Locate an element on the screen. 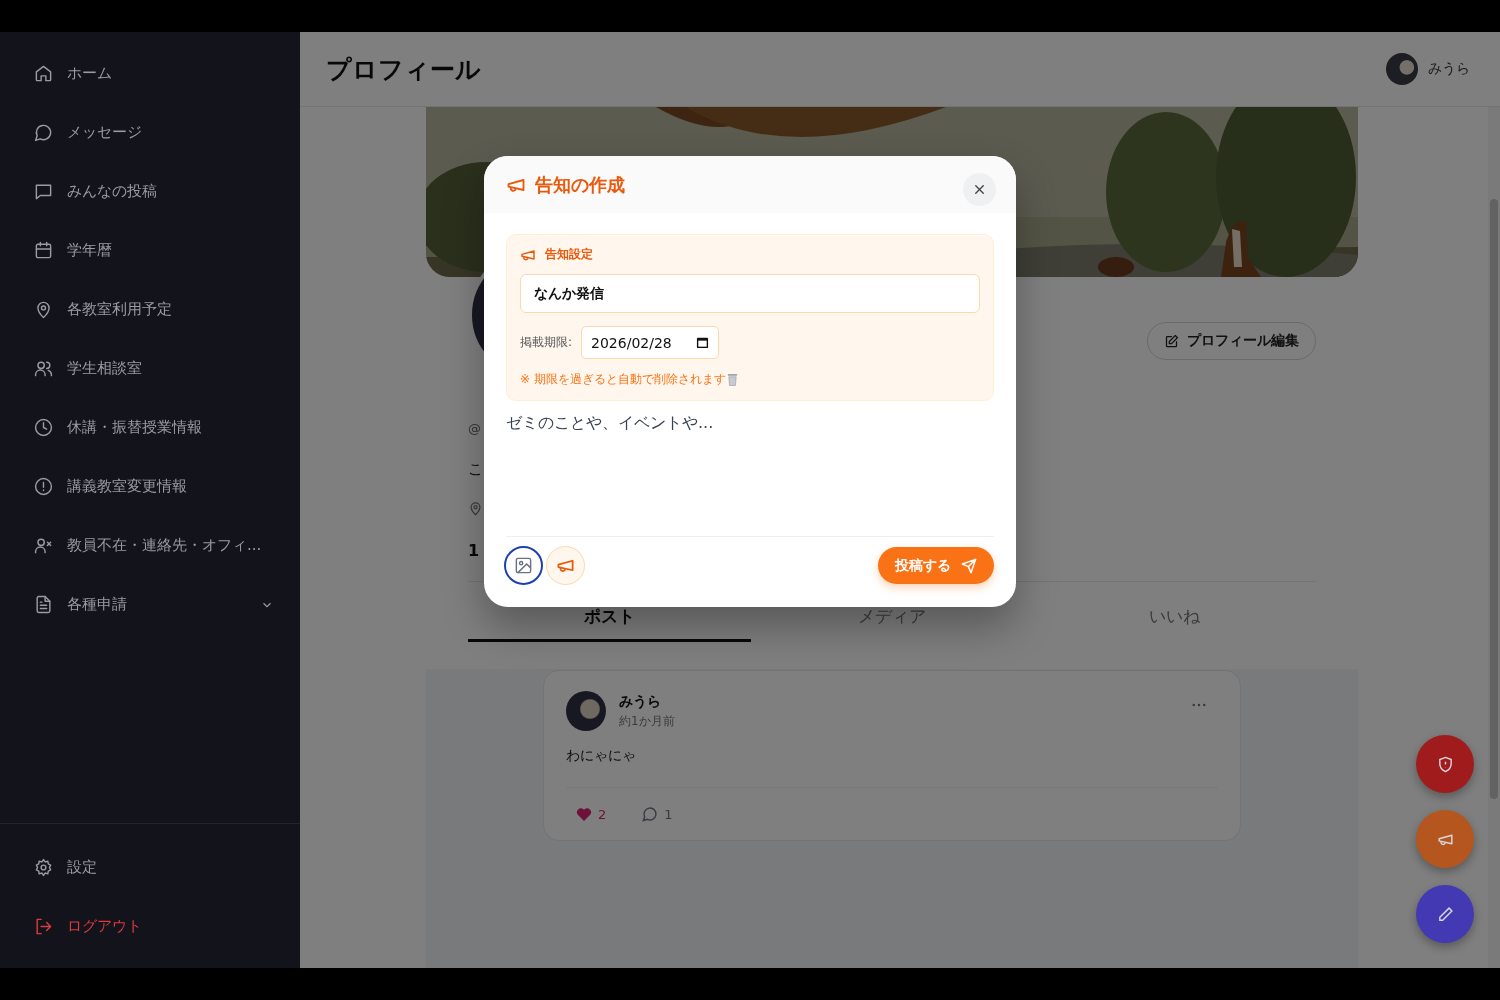  image-button is located at coordinates (523, 565).